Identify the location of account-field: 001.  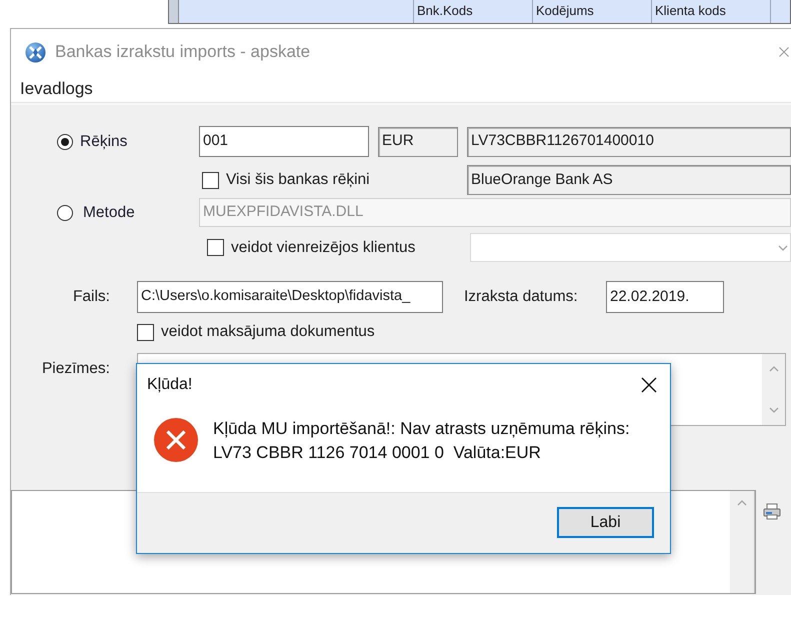
(284, 141).